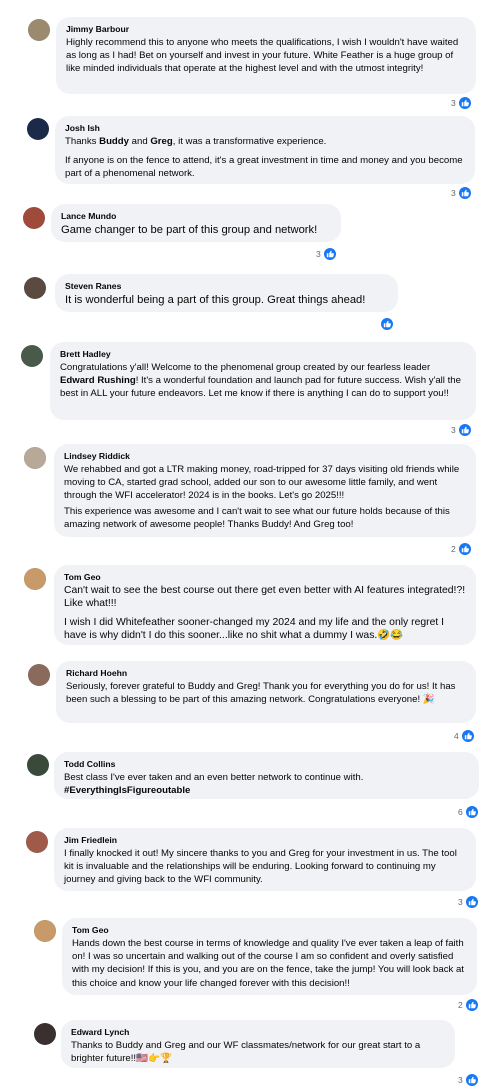 This screenshot has height=1090, width=491. I want to click on comment-author: Brett Hadley, so click(263, 354).